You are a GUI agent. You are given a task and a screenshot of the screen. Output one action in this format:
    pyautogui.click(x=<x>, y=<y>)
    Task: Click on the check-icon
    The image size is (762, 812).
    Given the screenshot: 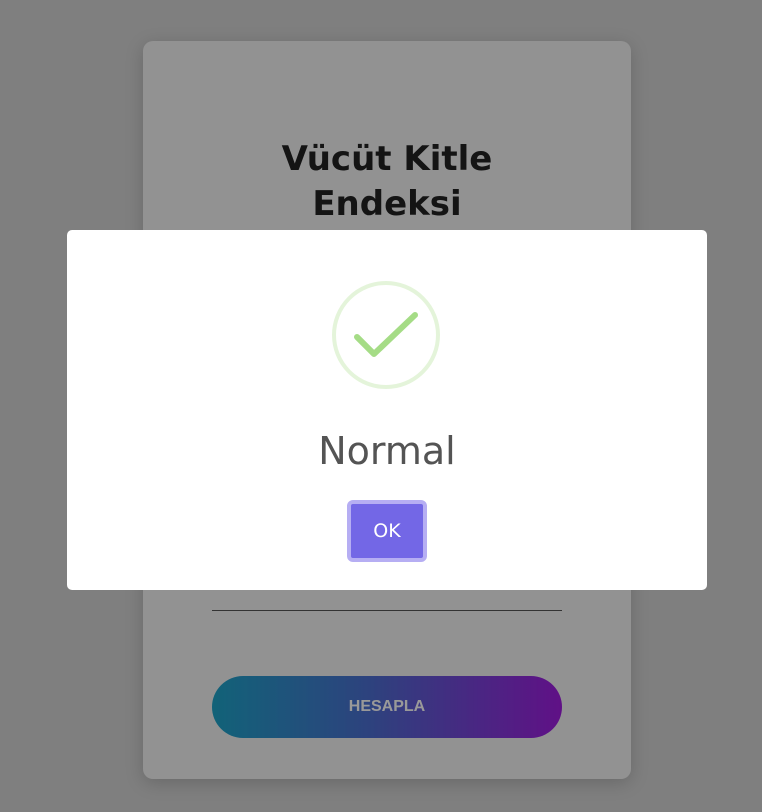 What is the action you would take?
    pyautogui.click(x=386, y=335)
    